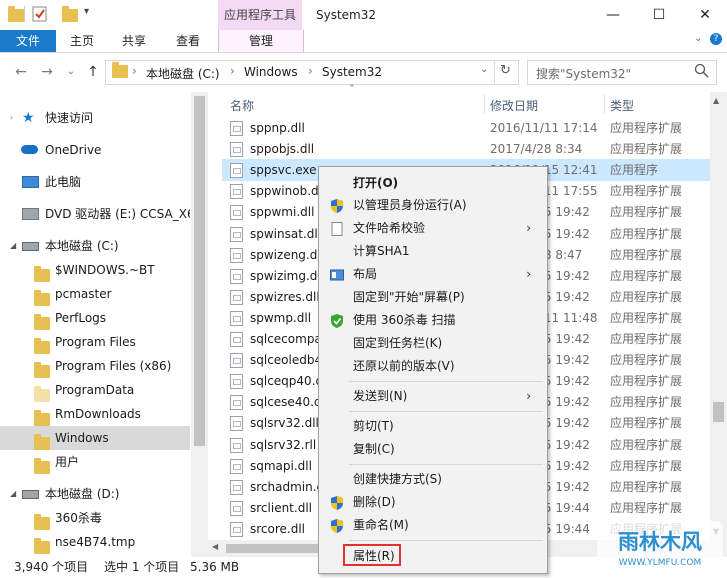 The height and width of the screenshot is (578, 727). What do you see at coordinates (134, 41) in the screenshot?
I see `tab-share: 共享` at bounding box center [134, 41].